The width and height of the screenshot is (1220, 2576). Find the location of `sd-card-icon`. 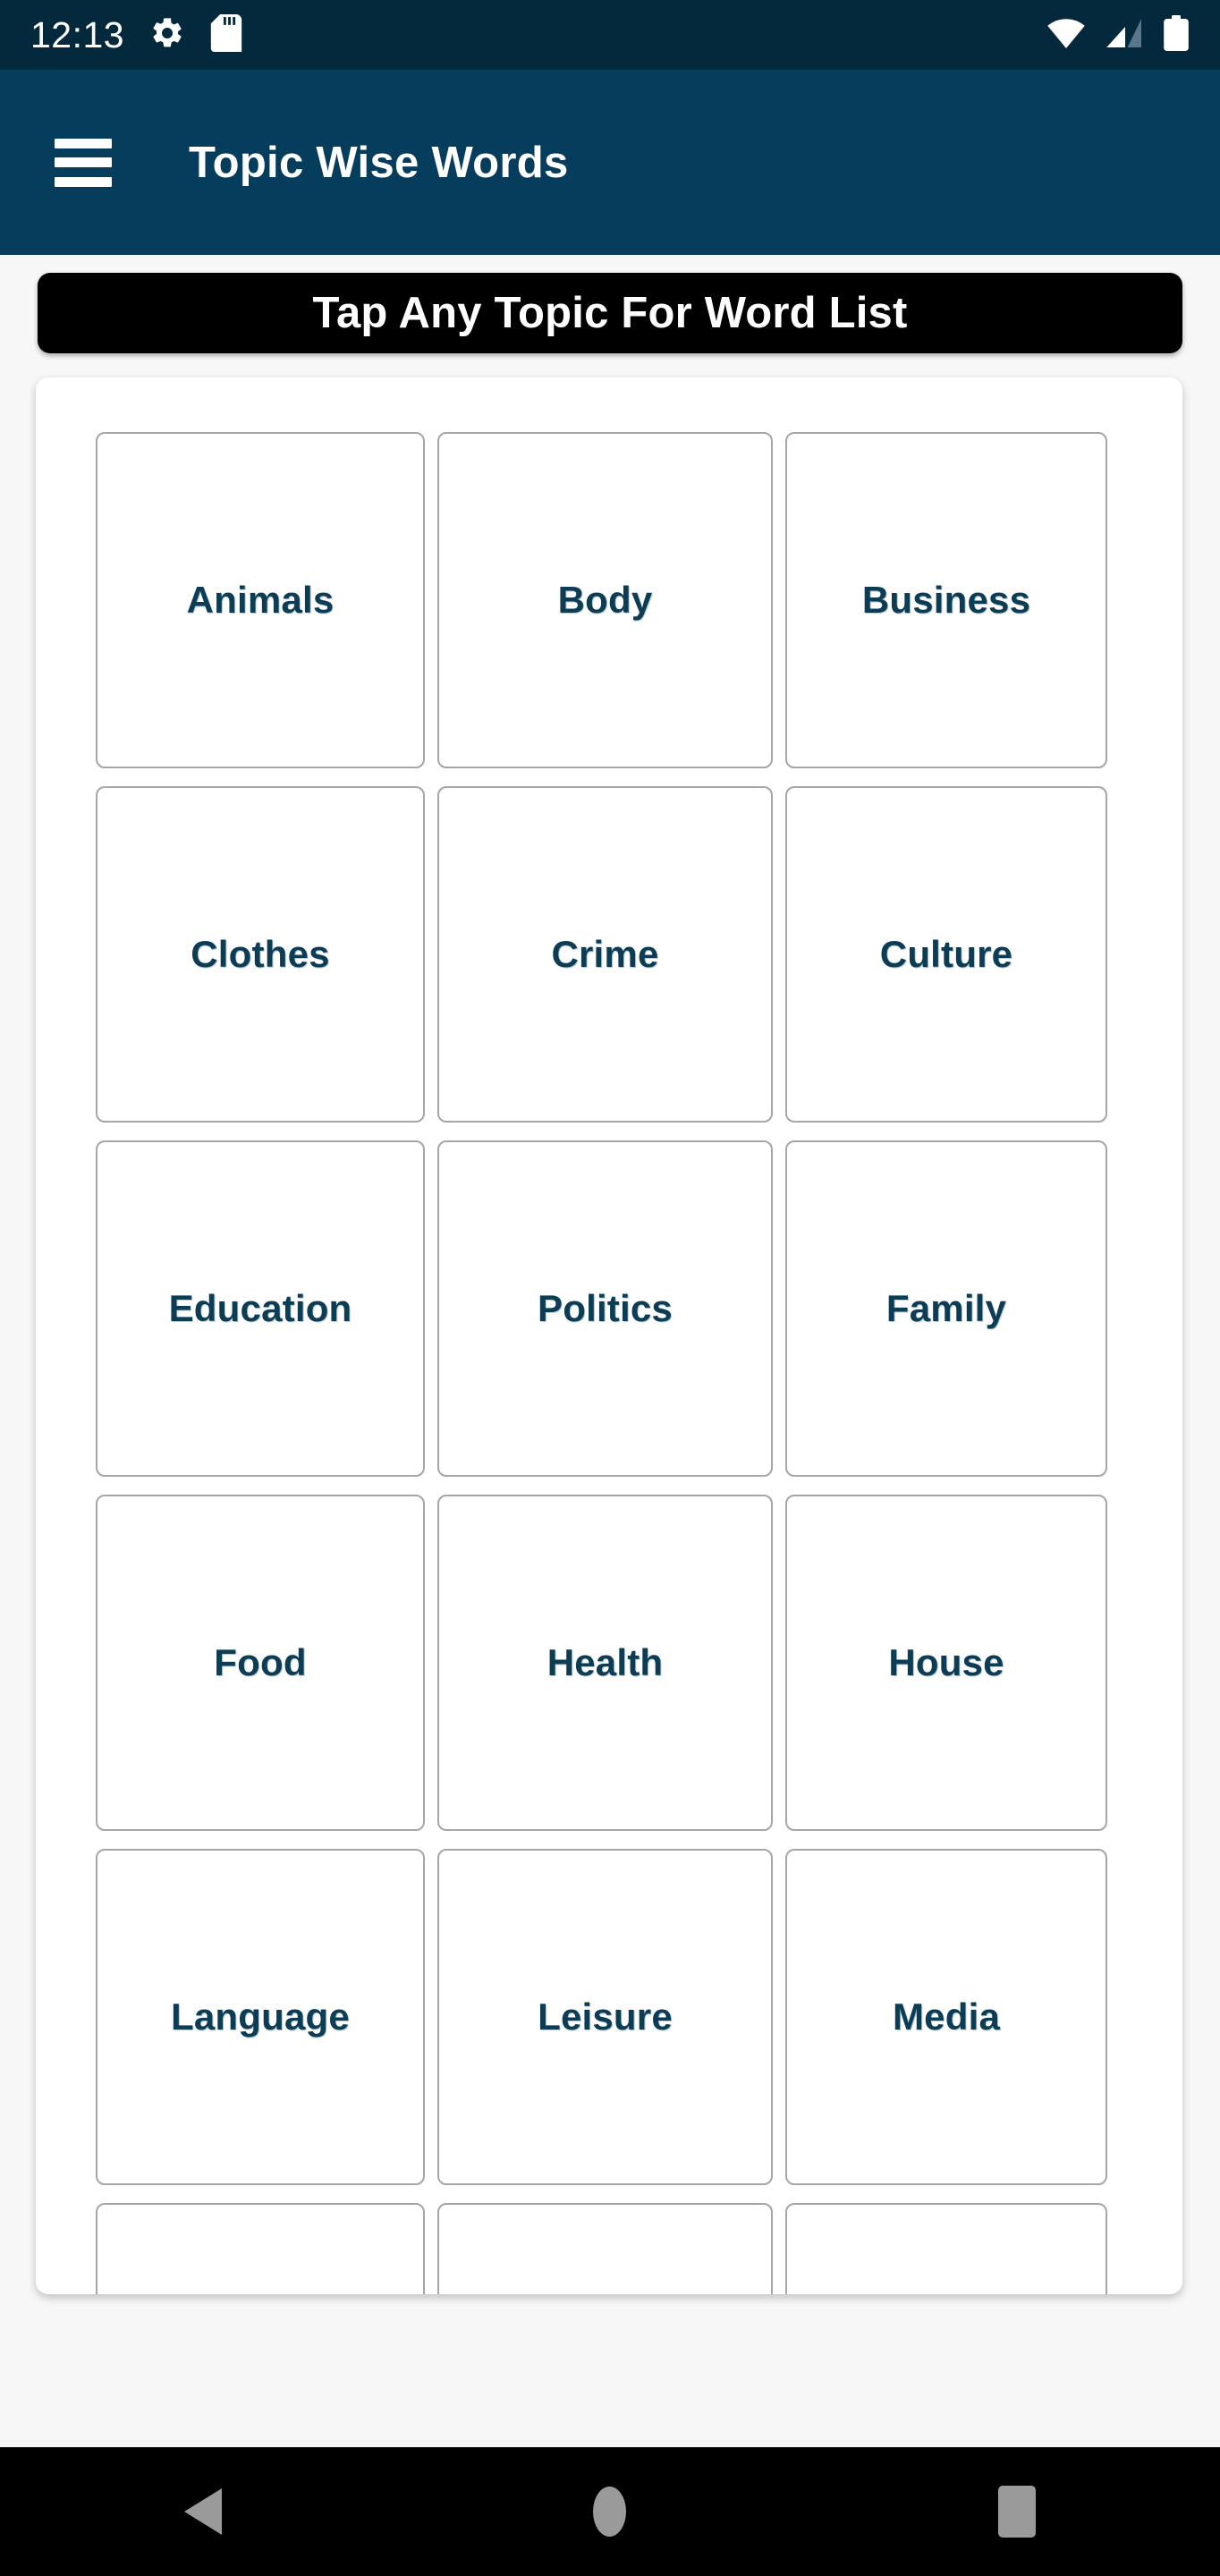

sd-card-icon is located at coordinates (226, 34).